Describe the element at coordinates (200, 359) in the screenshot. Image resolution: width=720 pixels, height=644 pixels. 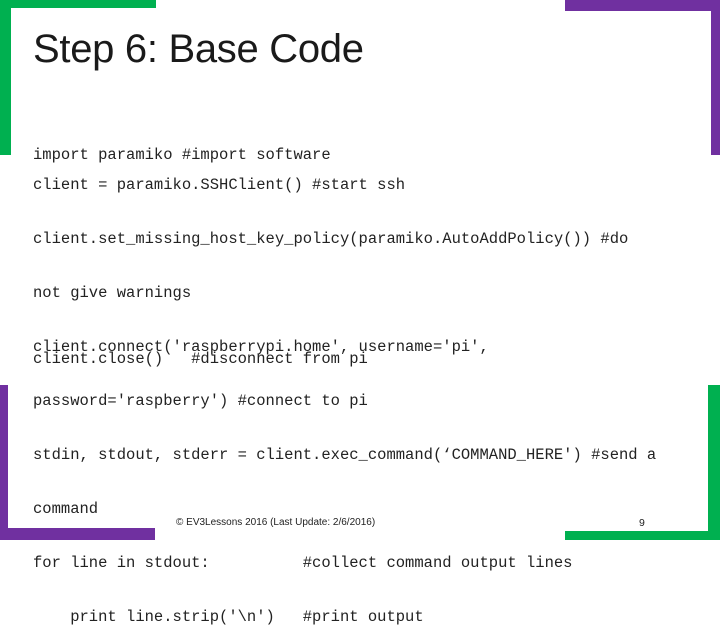
I see `code-line: client.close() #disconnect from pi` at that location.